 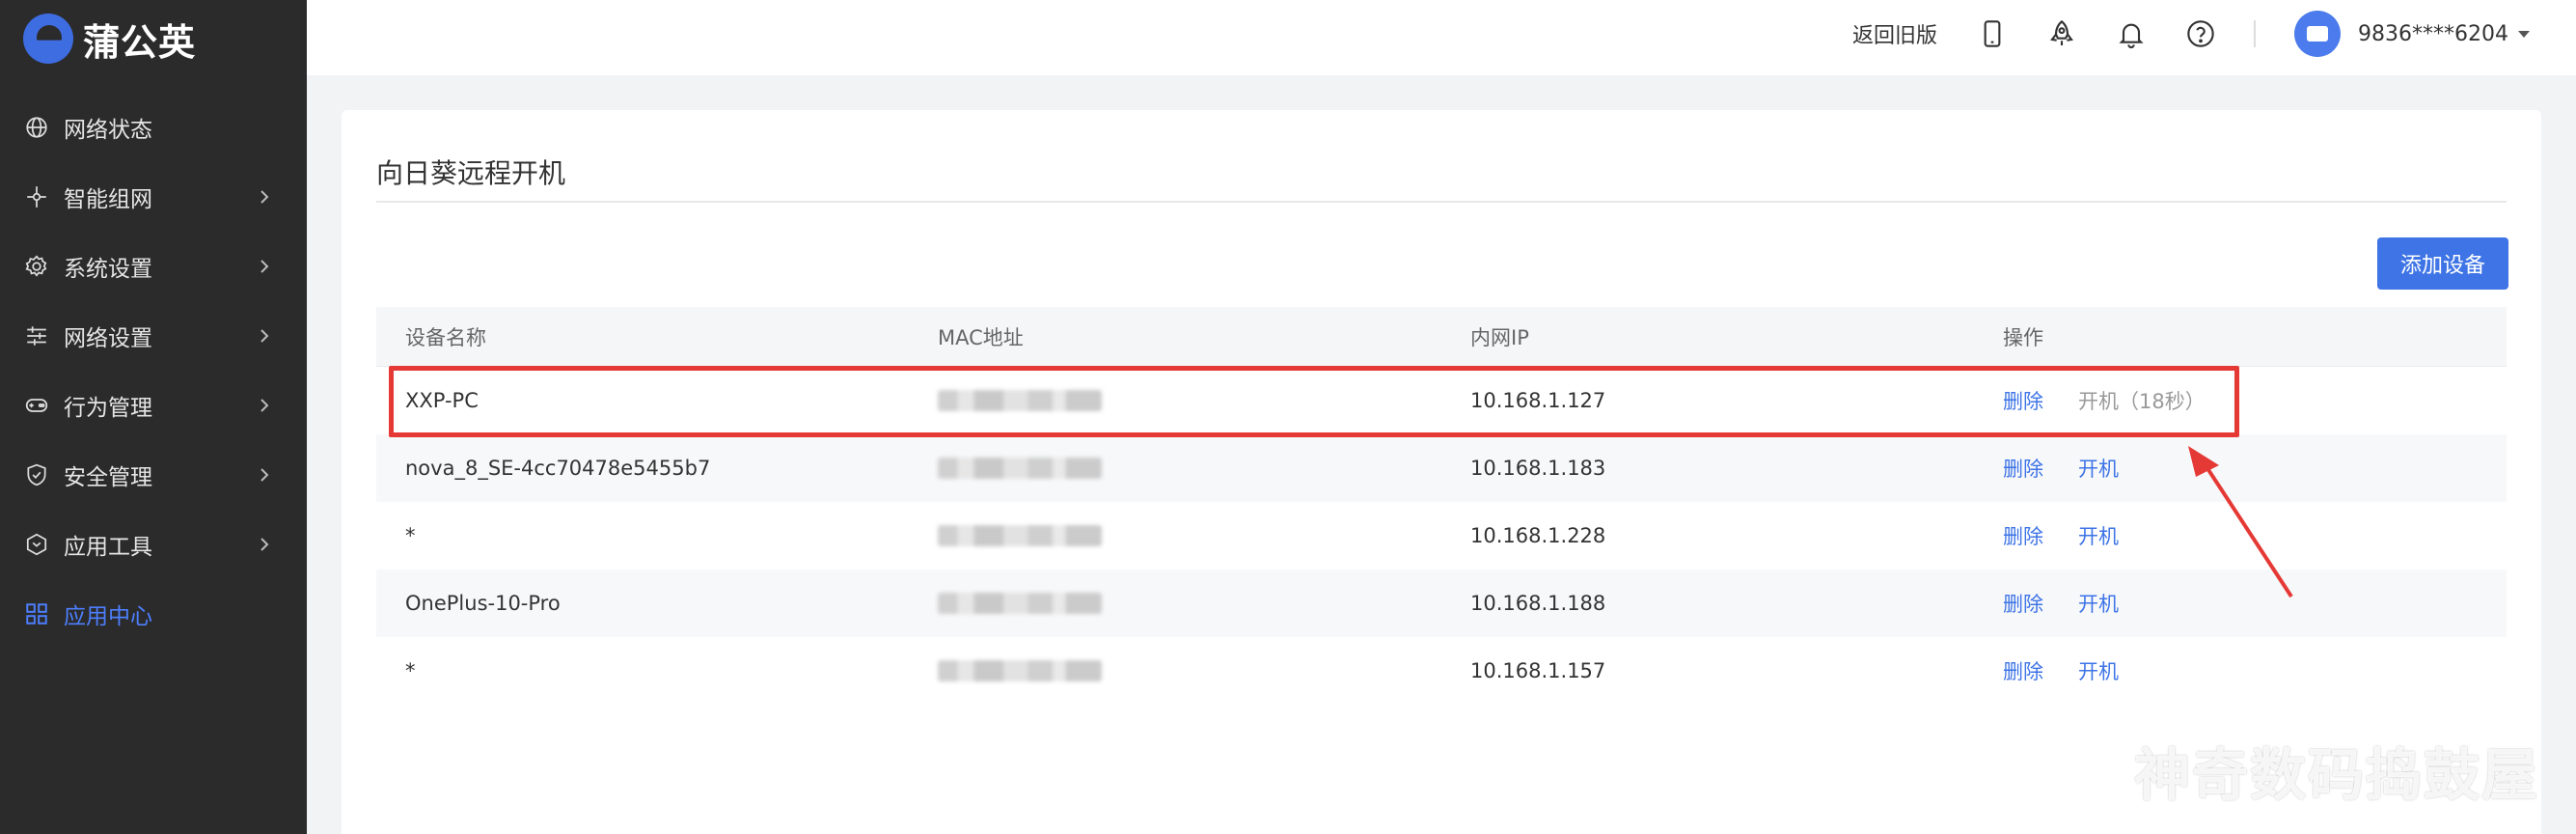 I want to click on topbar: 返回旧版 9836****6204, so click(x=1441, y=37).